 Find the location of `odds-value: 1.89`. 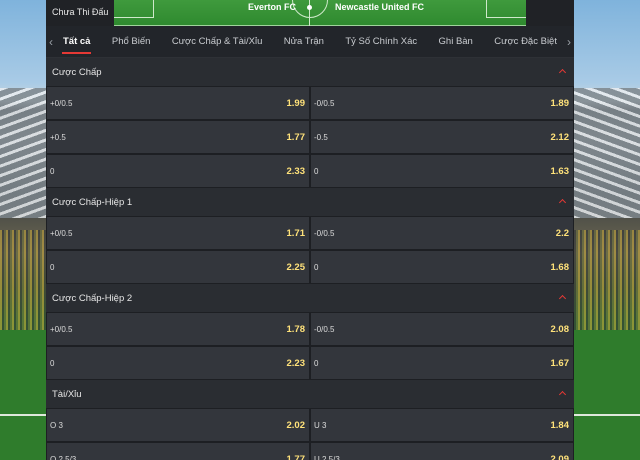

odds-value: 1.89 is located at coordinates (560, 103).